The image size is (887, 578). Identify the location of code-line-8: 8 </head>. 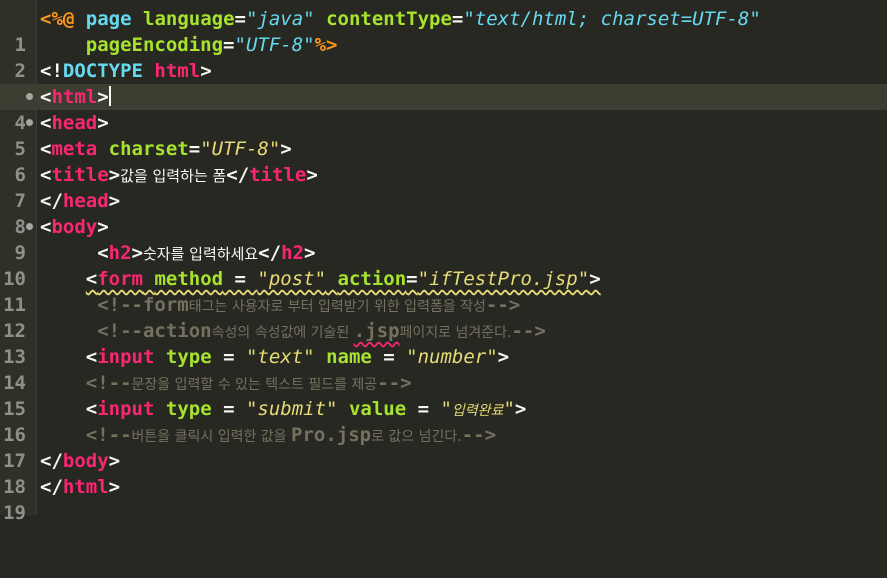
(443, 213).